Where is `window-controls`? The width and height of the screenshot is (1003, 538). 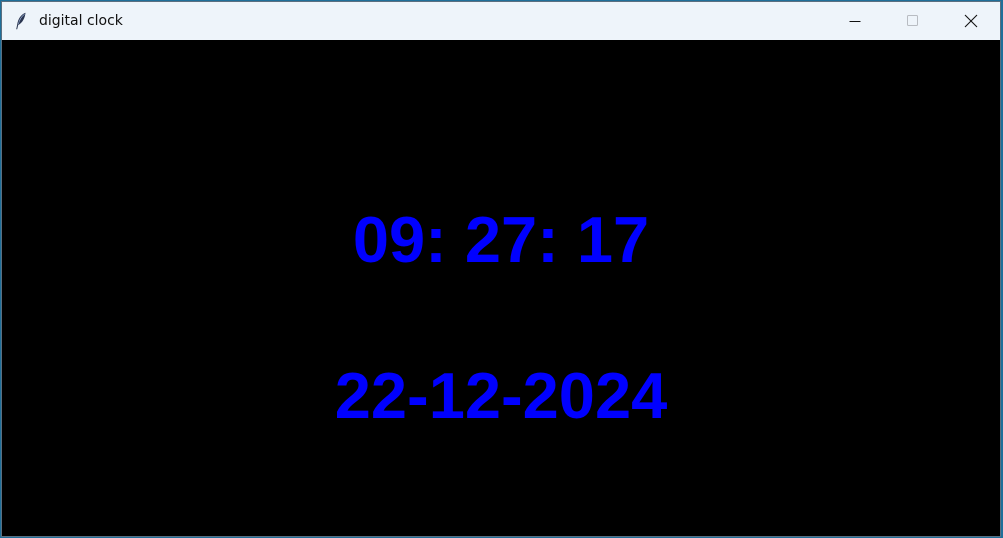 window-controls is located at coordinates (913, 21).